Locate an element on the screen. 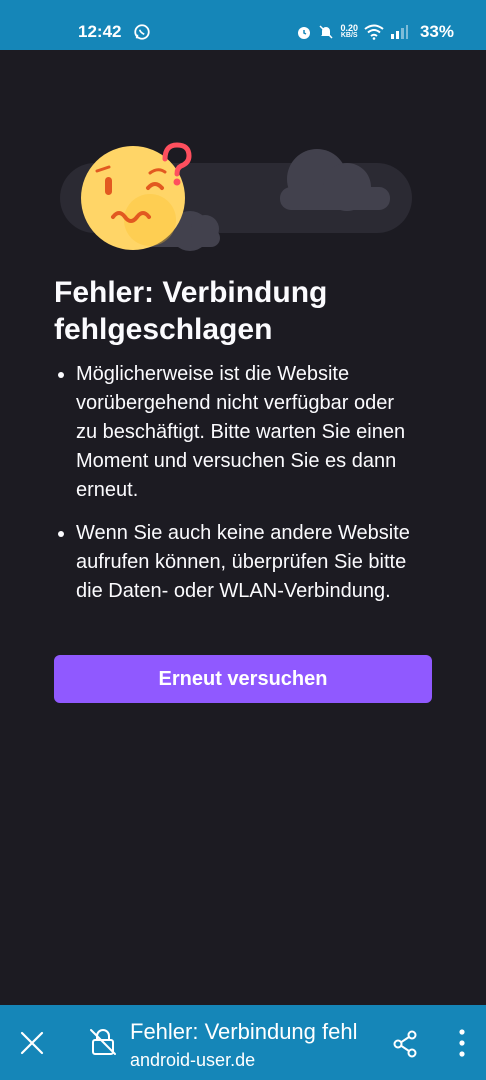  share-icon is located at coordinates (405, 1044).